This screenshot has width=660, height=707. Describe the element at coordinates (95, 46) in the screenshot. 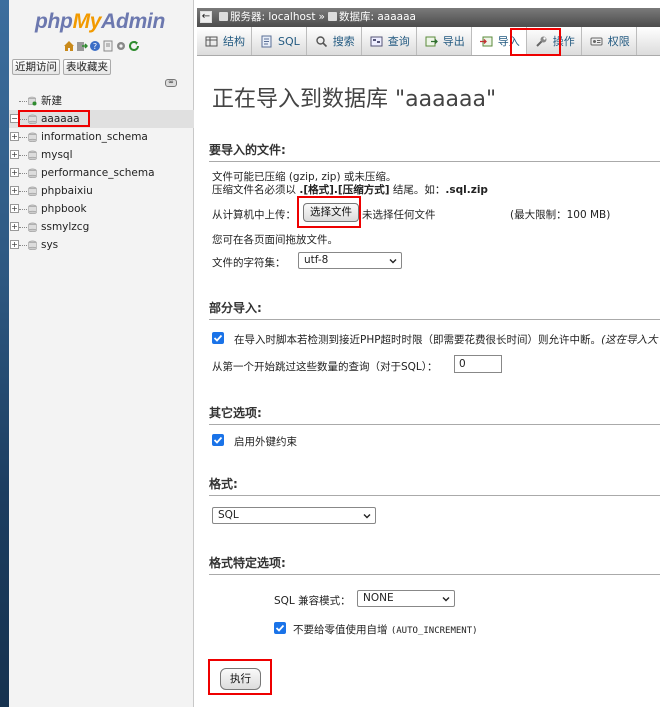

I see `help-icon: ?` at that location.